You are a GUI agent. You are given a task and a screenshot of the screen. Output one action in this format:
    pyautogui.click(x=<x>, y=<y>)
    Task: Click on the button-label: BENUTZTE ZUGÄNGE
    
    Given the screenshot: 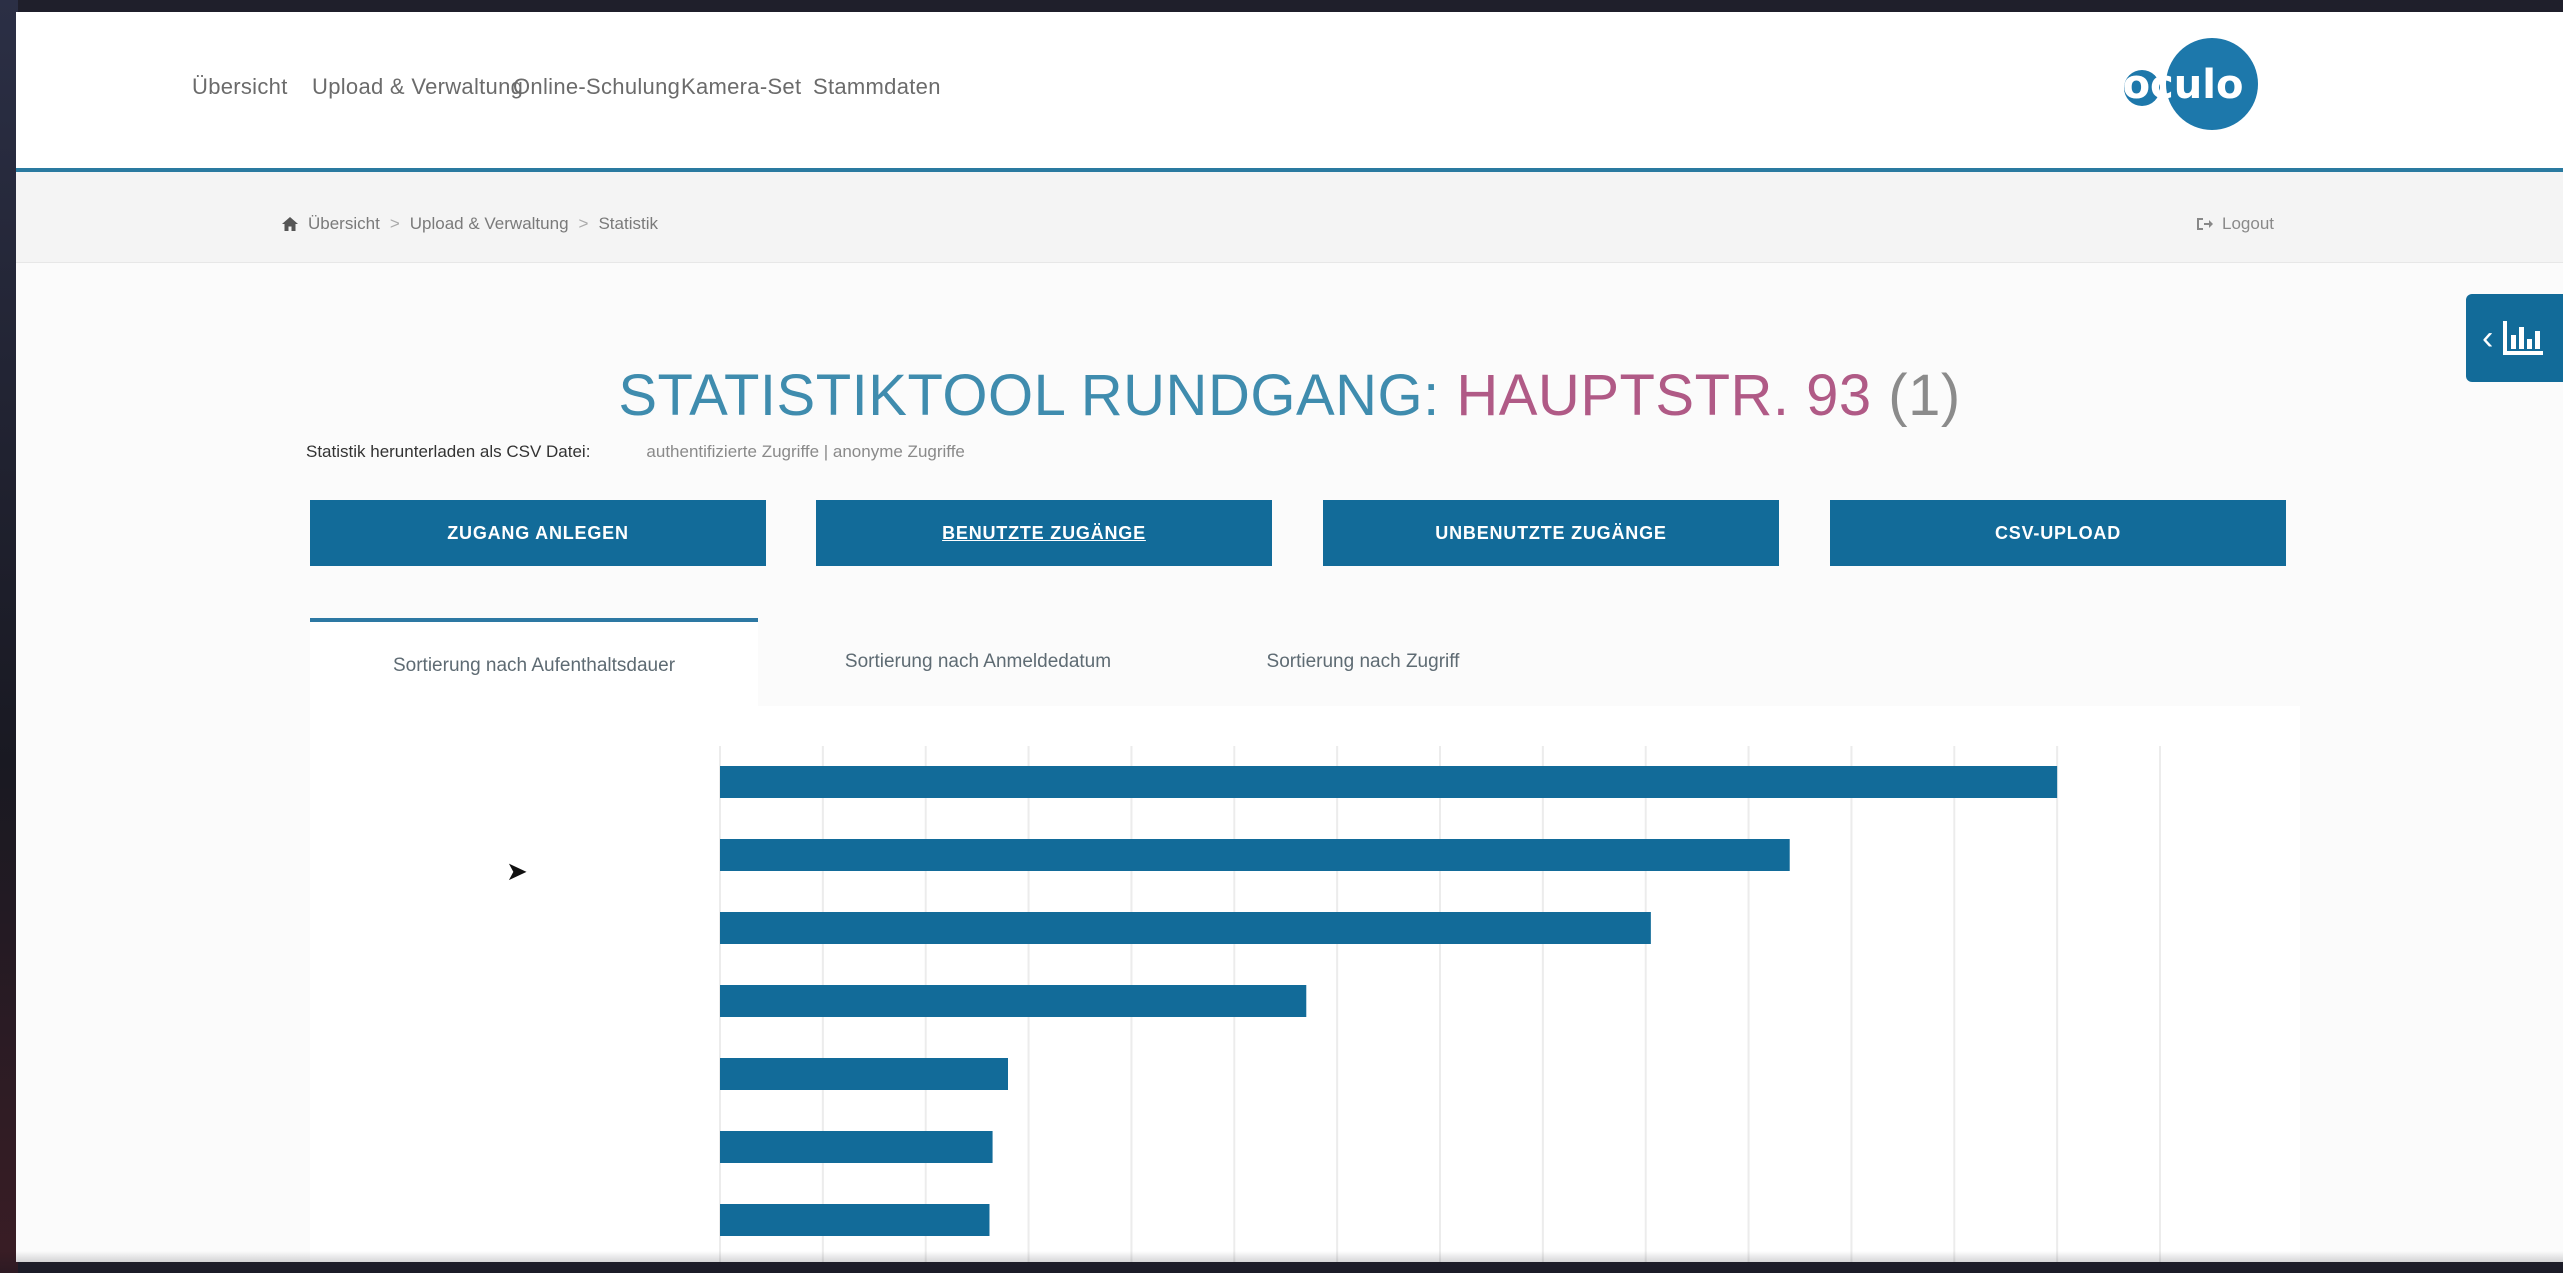 What is the action you would take?
    pyautogui.click(x=1044, y=532)
    